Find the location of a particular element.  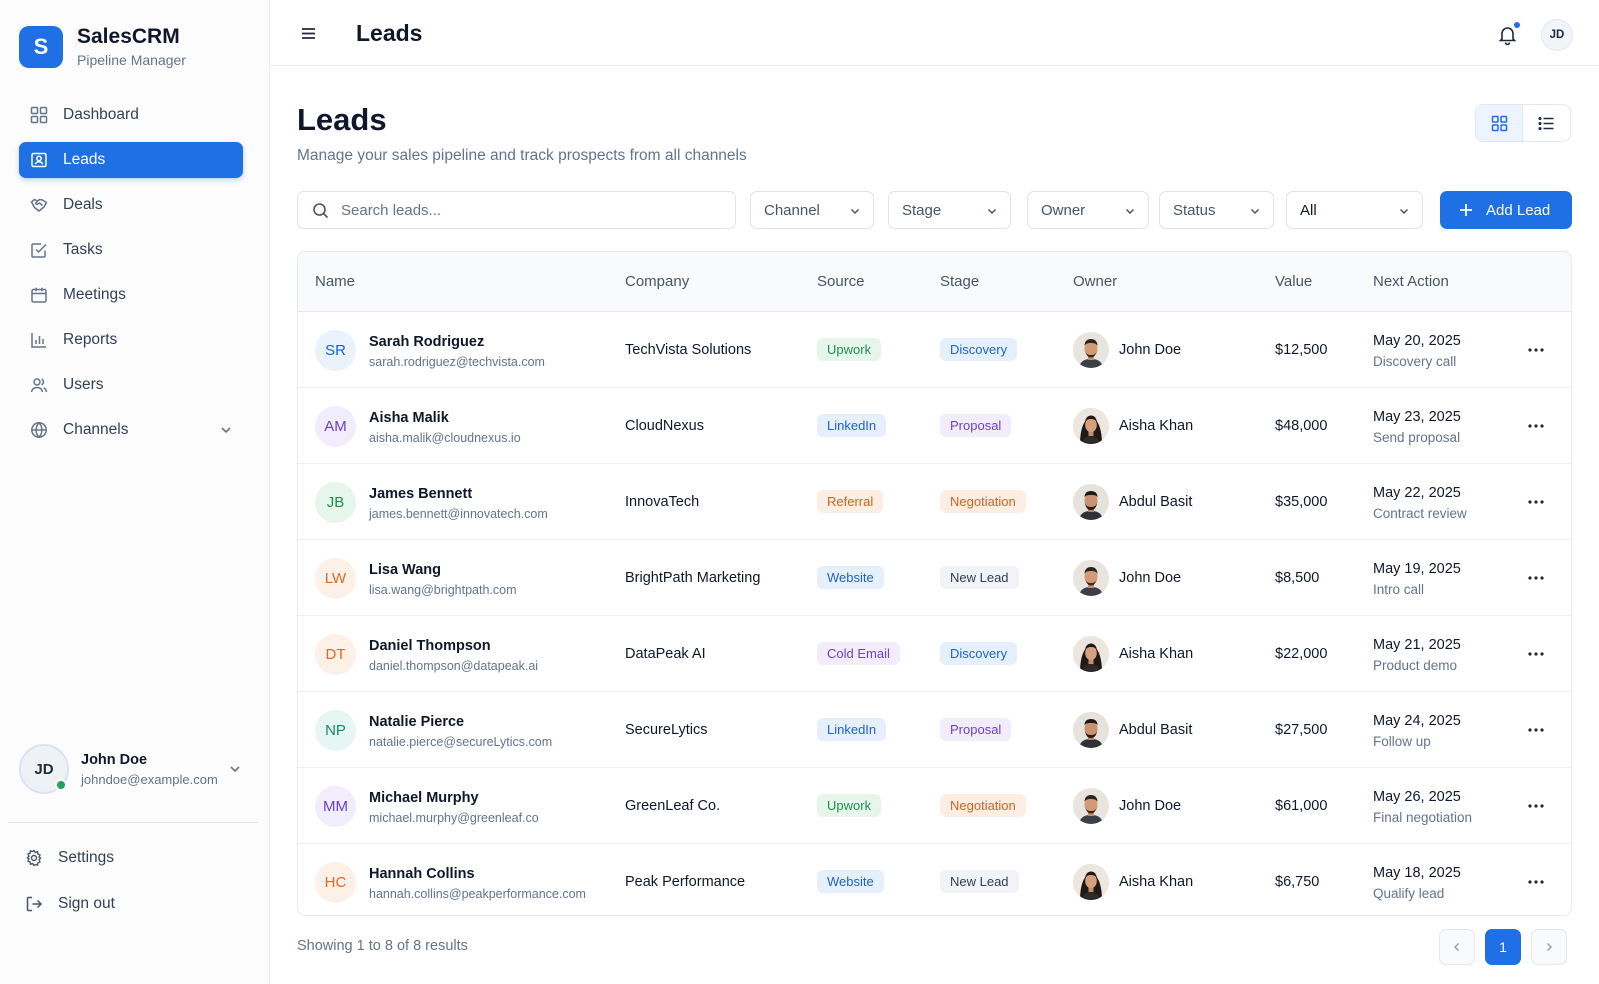

list-icon is located at coordinates (1546, 123).